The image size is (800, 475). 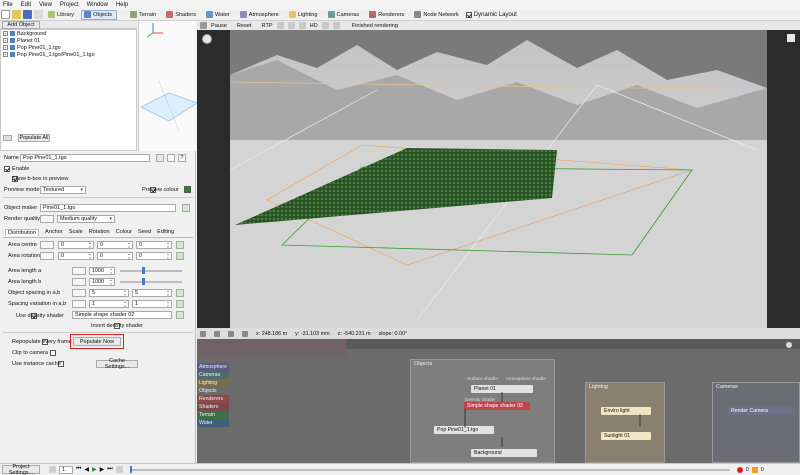 I want to click on area-rotation-z: 0, so click(x=154, y=256).